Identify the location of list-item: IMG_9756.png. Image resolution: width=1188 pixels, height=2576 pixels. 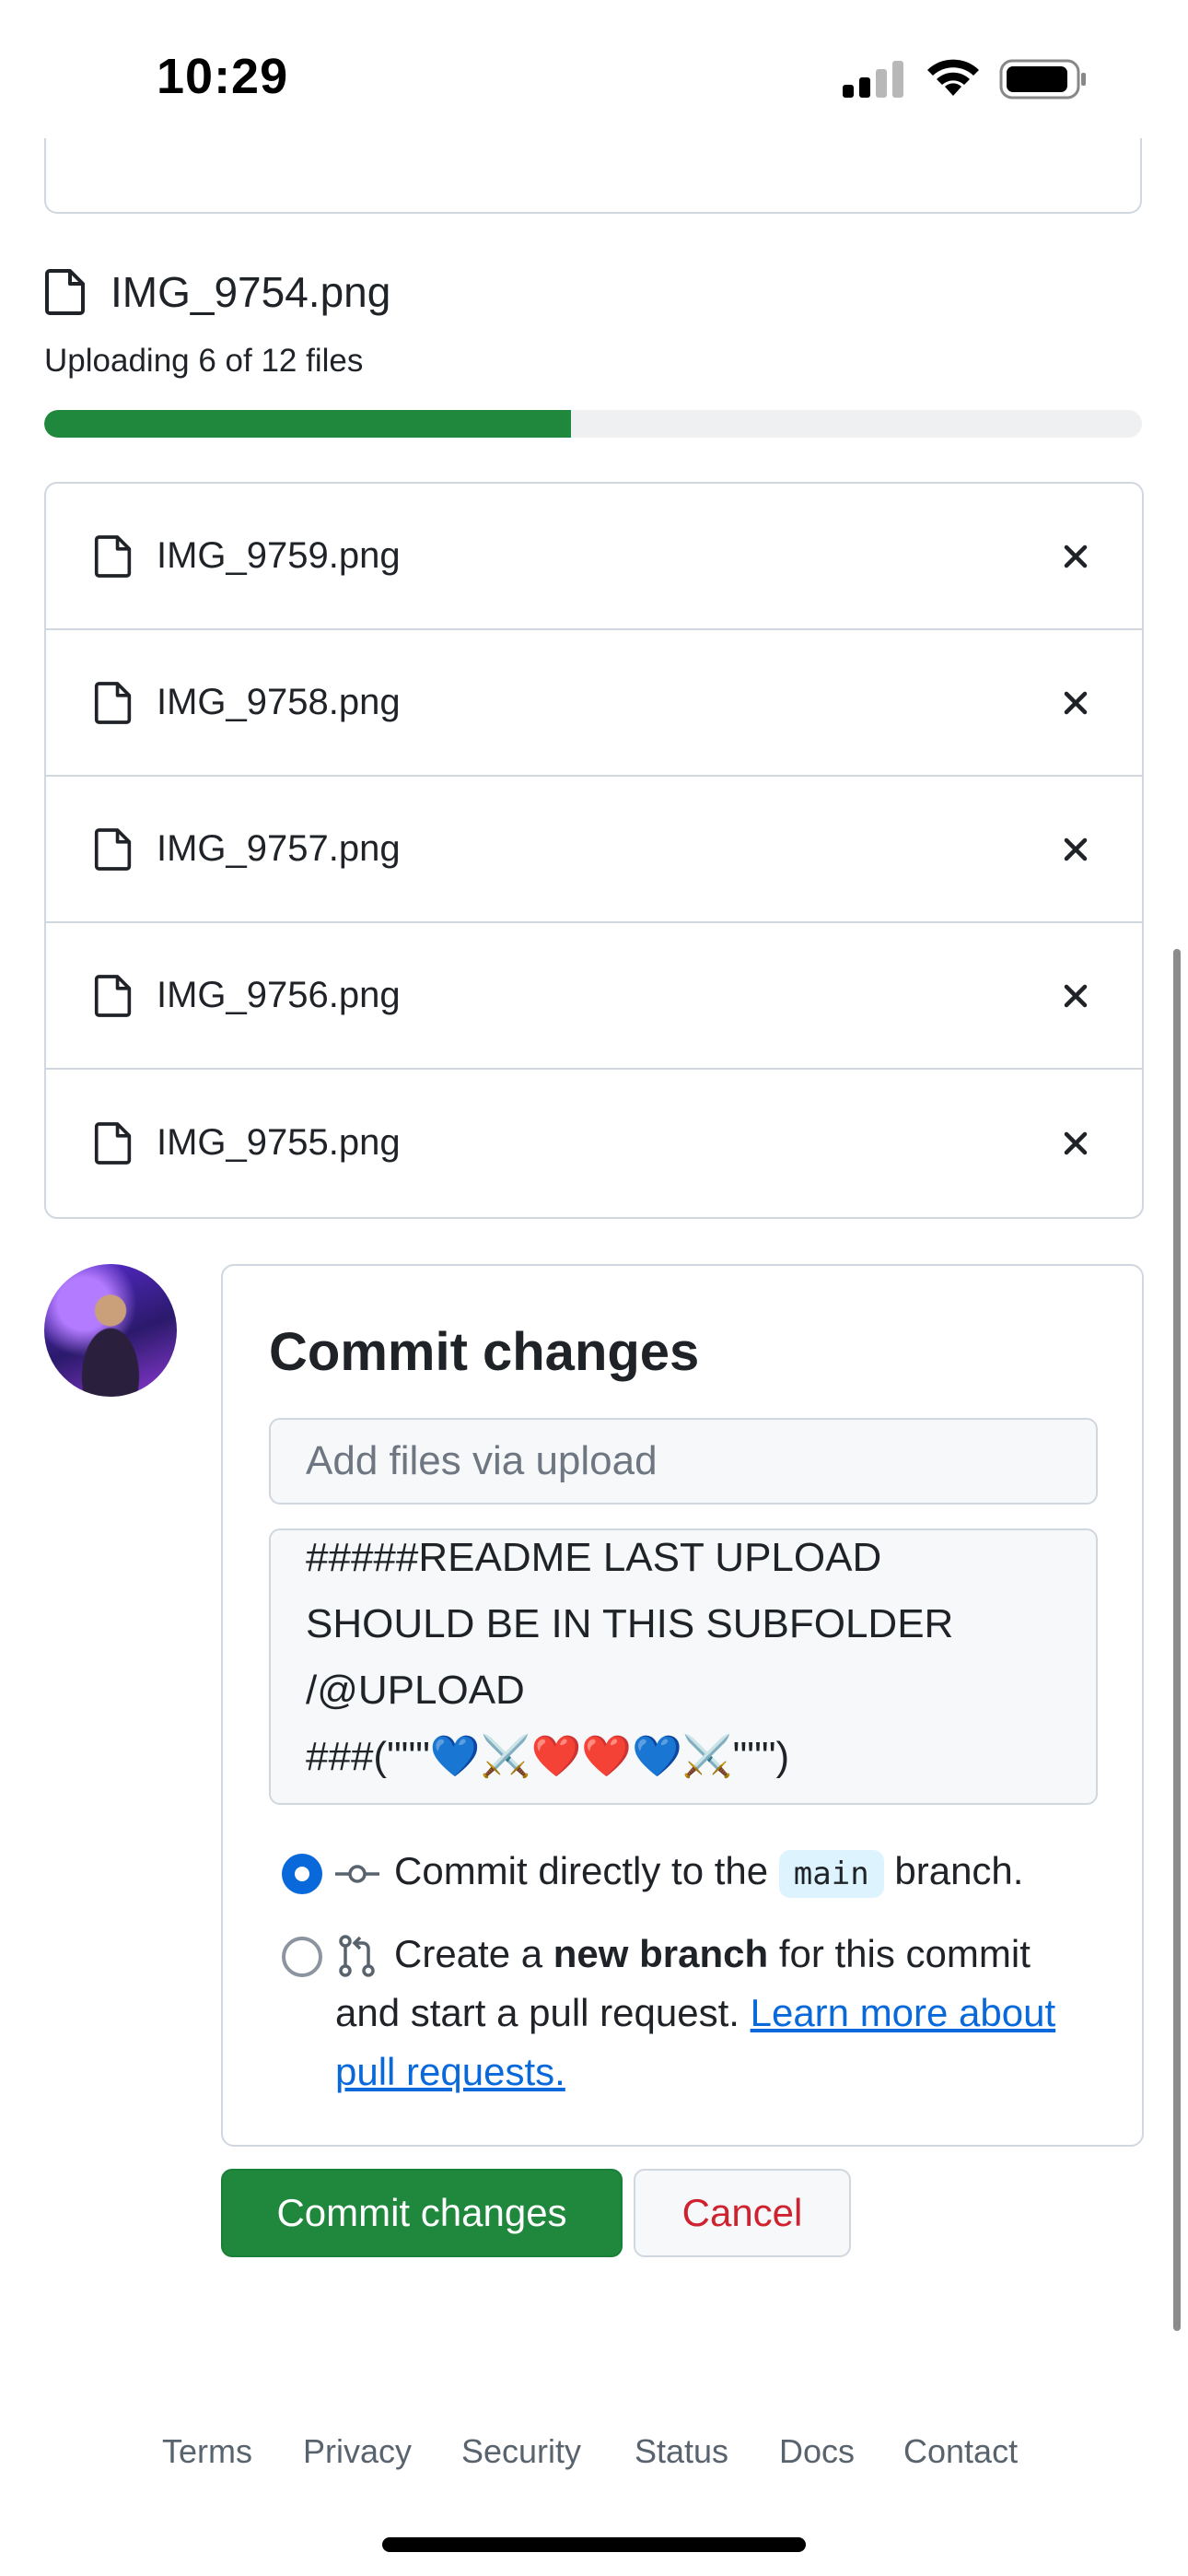
(594, 997).